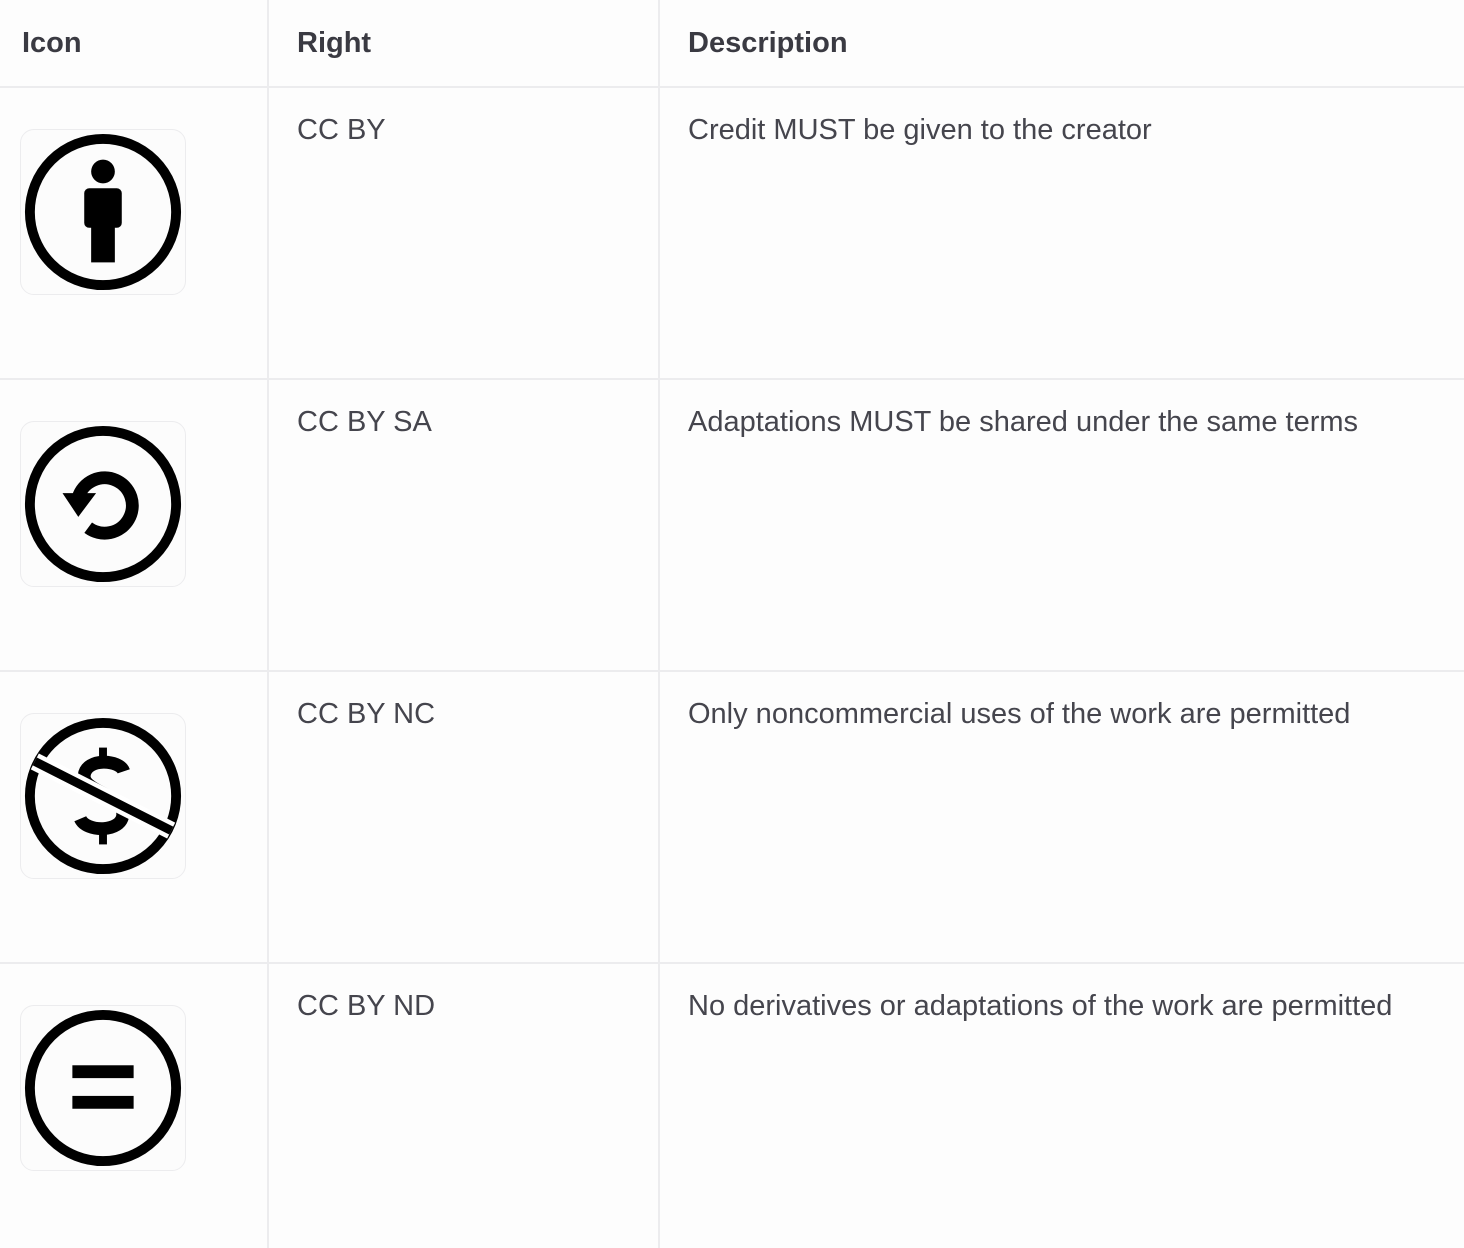  Describe the element at coordinates (464, 233) in the screenshot. I see `right-cell: CC BY` at that location.